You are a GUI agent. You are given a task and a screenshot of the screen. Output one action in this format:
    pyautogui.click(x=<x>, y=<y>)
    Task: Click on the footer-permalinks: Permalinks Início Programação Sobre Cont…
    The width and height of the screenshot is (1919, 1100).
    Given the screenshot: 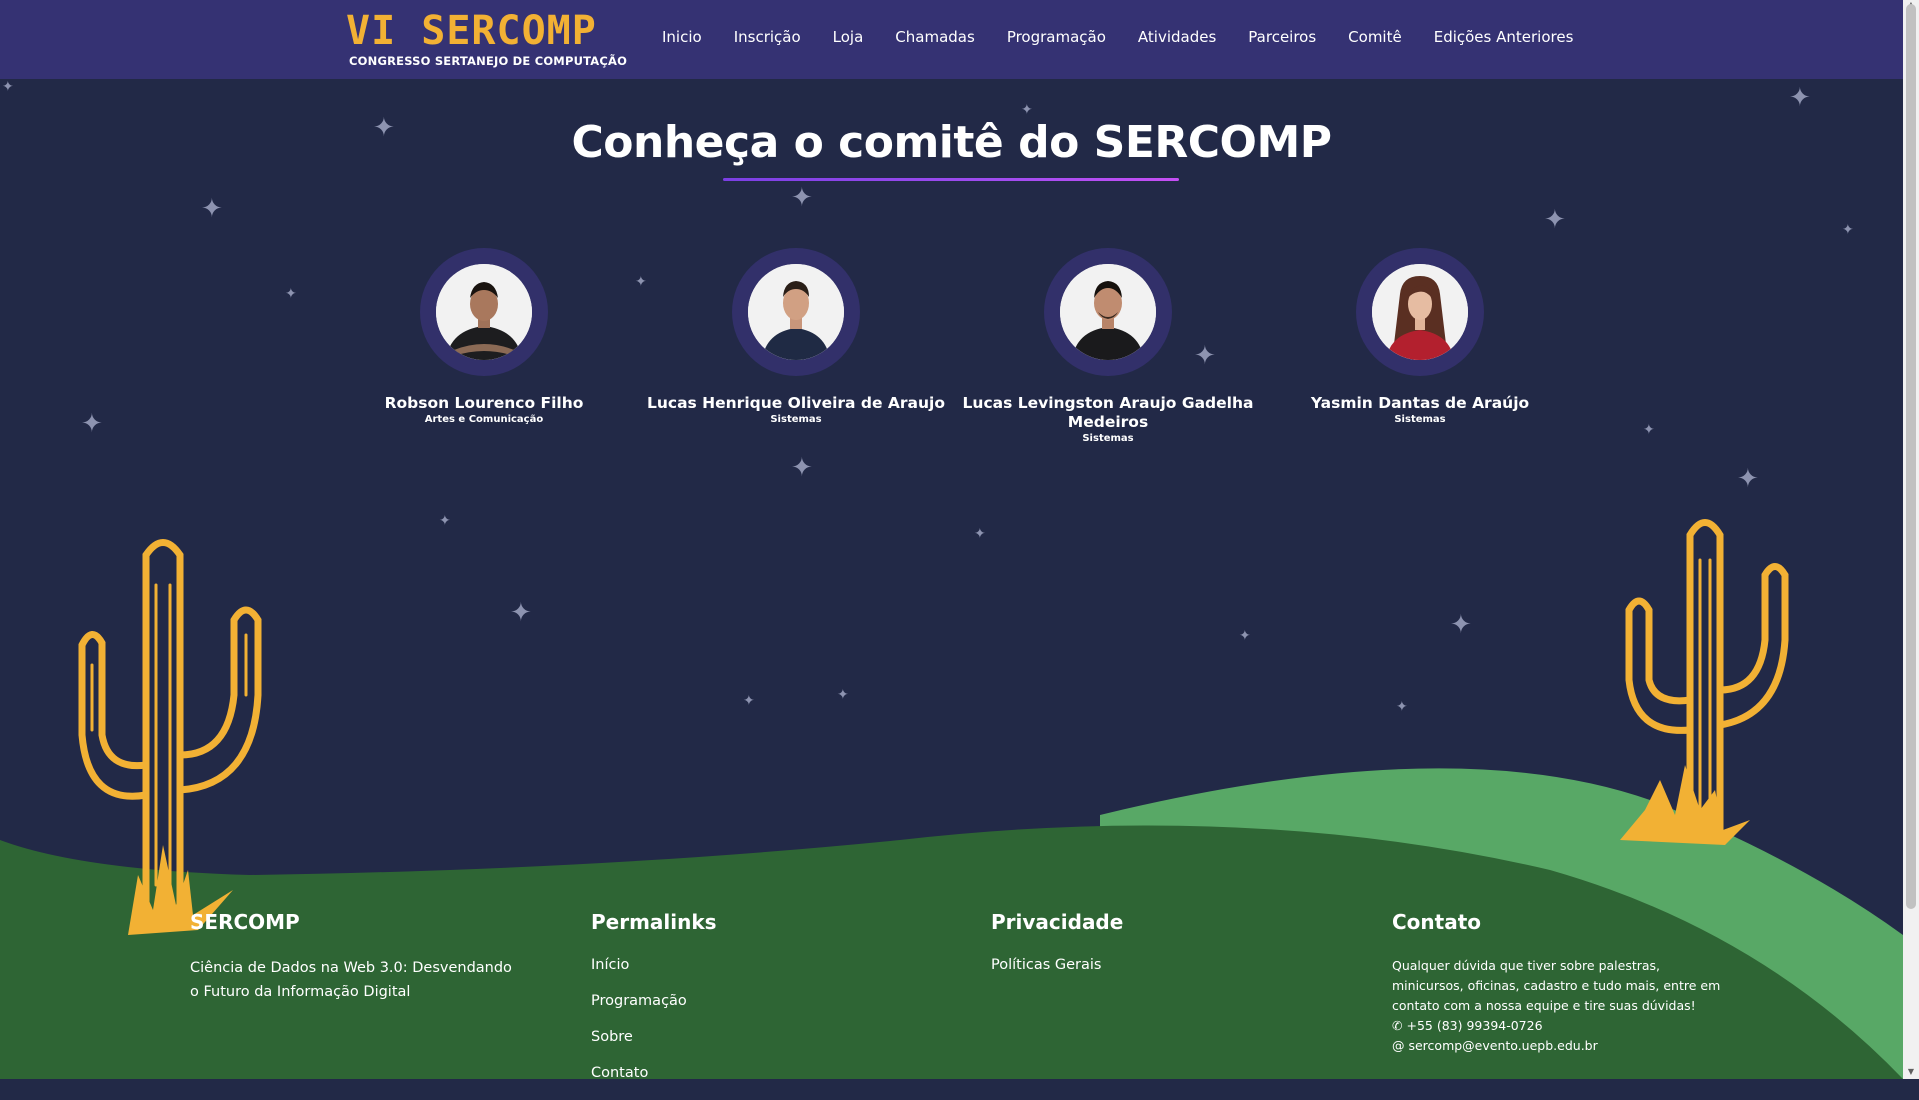 What is the action you would take?
    pyautogui.click(x=701, y=1005)
    